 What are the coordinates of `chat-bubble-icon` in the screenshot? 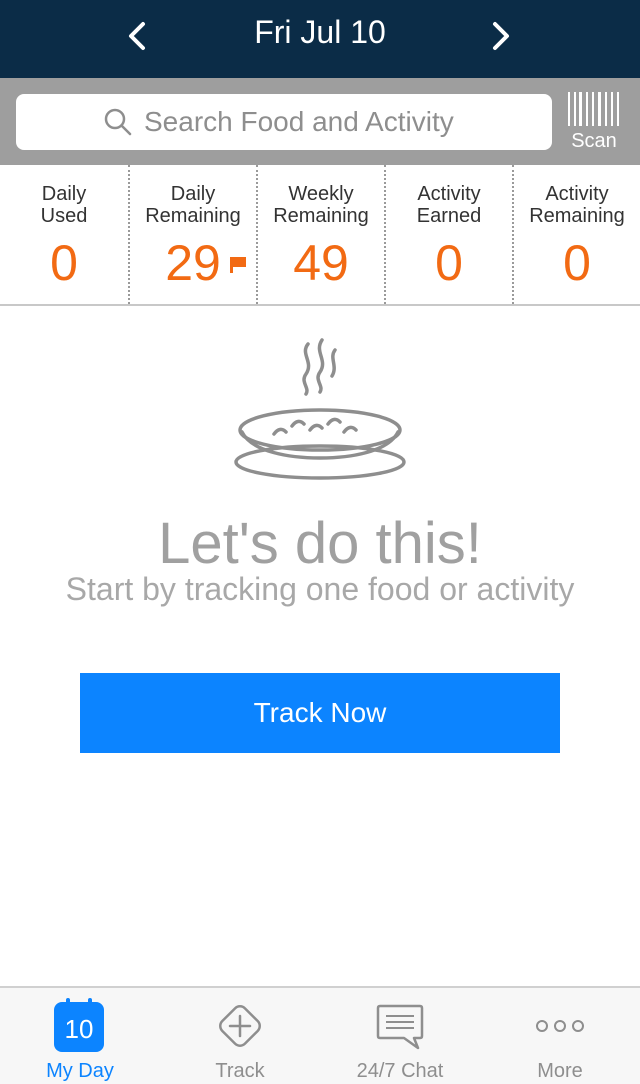 It's located at (400, 1027).